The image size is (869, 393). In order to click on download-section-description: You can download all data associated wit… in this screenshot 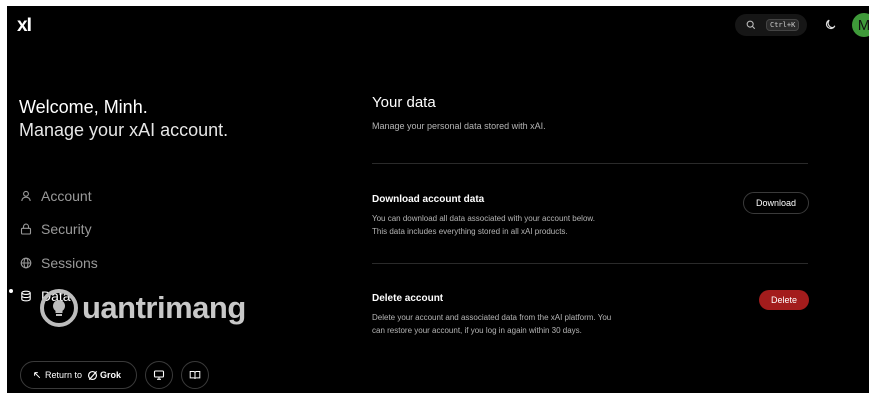, I will do `click(522, 225)`.